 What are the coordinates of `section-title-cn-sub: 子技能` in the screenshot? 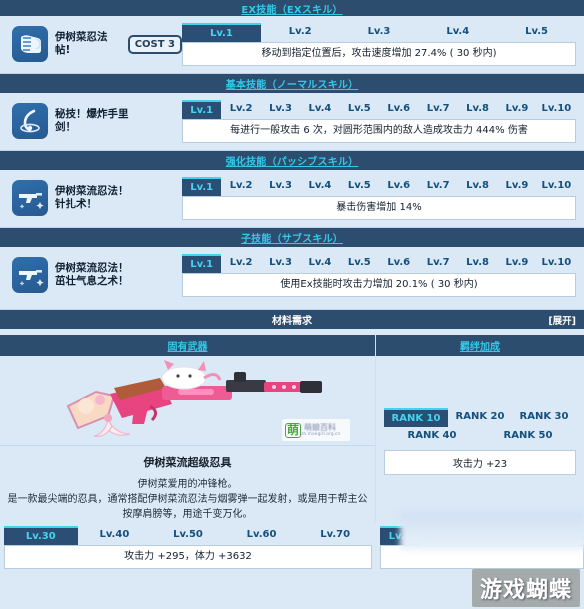 It's located at (256, 239).